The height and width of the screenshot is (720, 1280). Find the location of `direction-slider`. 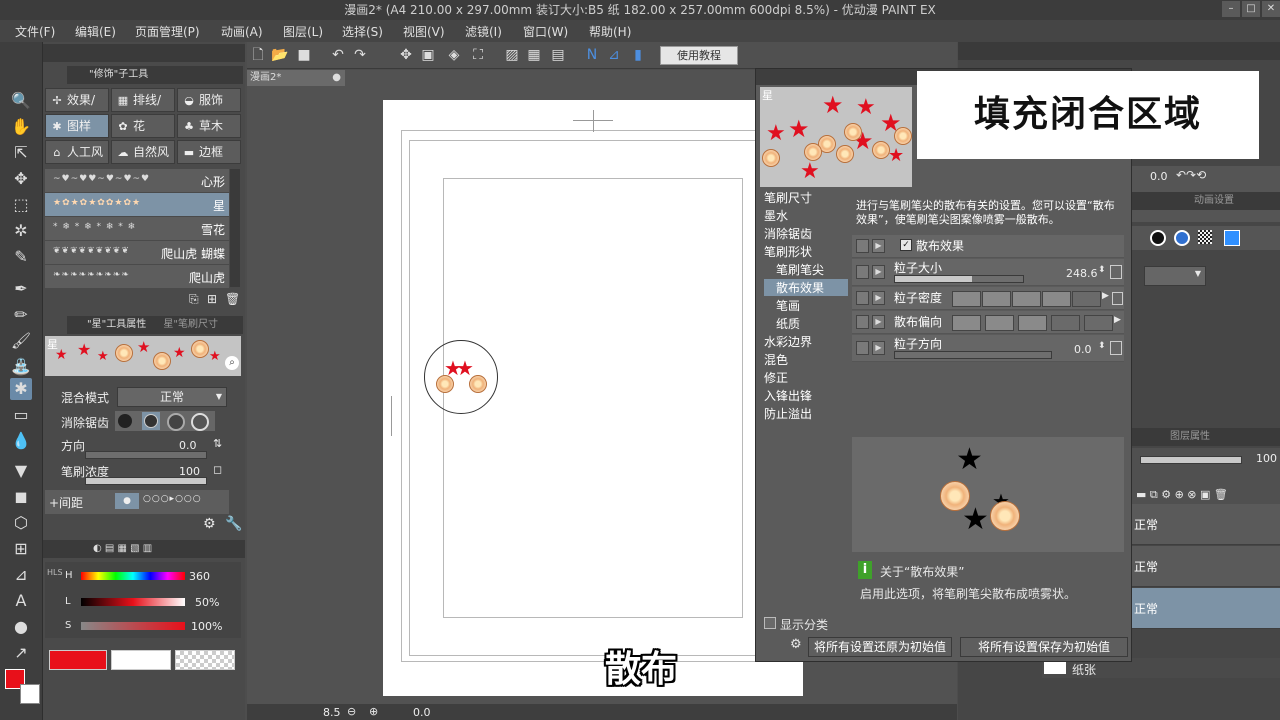

direction-slider is located at coordinates (146, 455).